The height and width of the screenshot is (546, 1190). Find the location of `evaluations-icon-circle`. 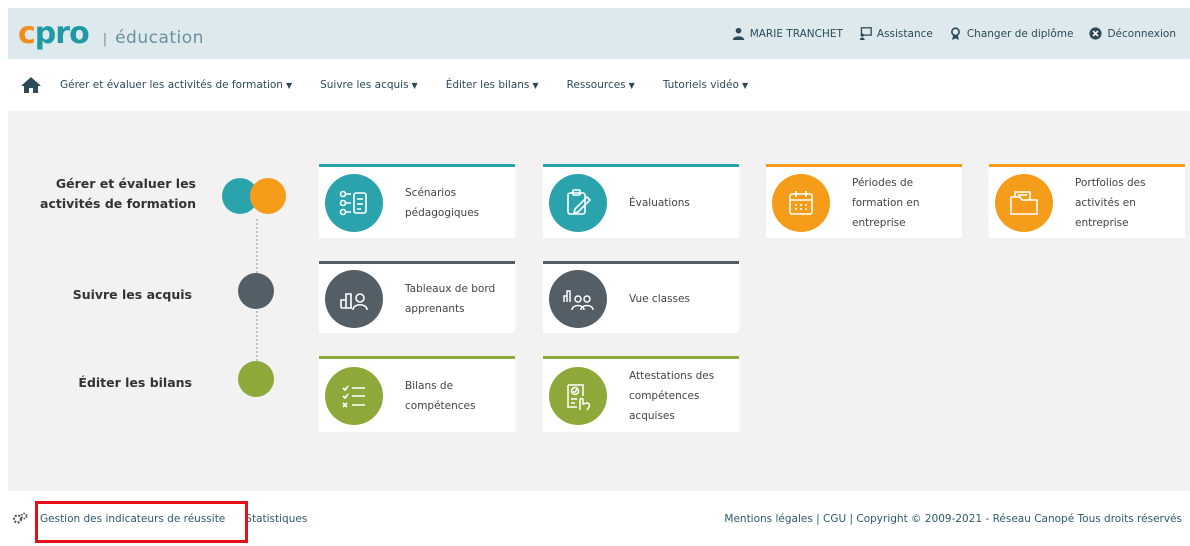

evaluations-icon-circle is located at coordinates (578, 202).